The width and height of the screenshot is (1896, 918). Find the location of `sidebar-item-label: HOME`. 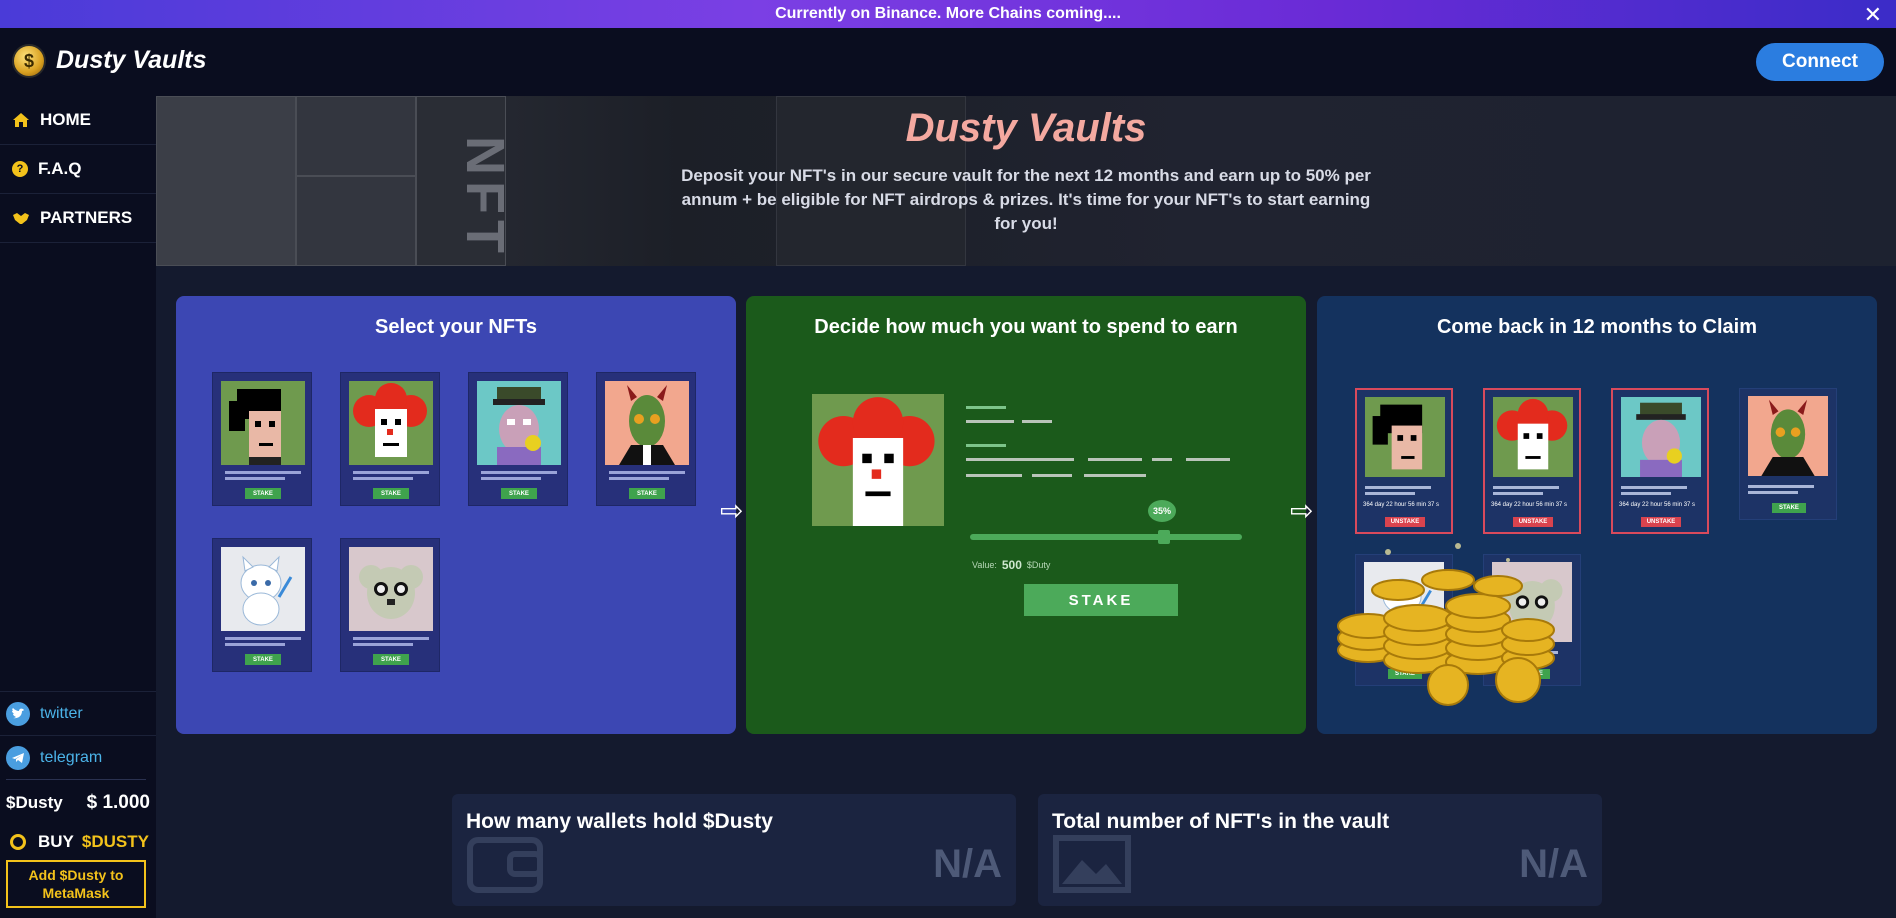

sidebar-item-label: HOME is located at coordinates (65, 119).